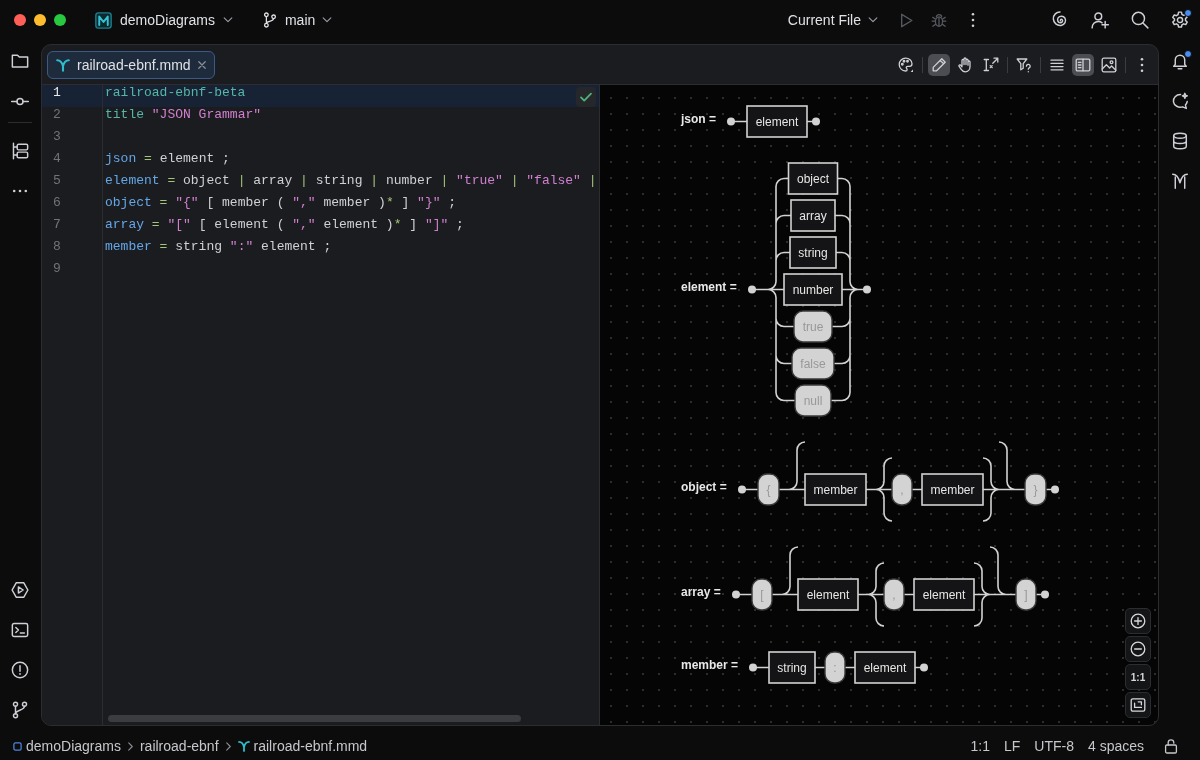 Image resolution: width=1200 pixels, height=760 pixels. What do you see at coordinates (20, 670) in the screenshot?
I see `exclamation-circle-icon` at bounding box center [20, 670].